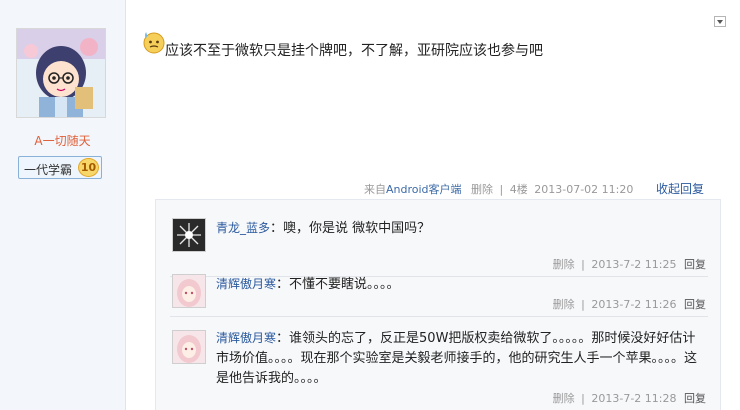 This screenshot has width=740, height=410. Describe the element at coordinates (518, 189) in the screenshot. I see `floor-number: 4楼` at that location.